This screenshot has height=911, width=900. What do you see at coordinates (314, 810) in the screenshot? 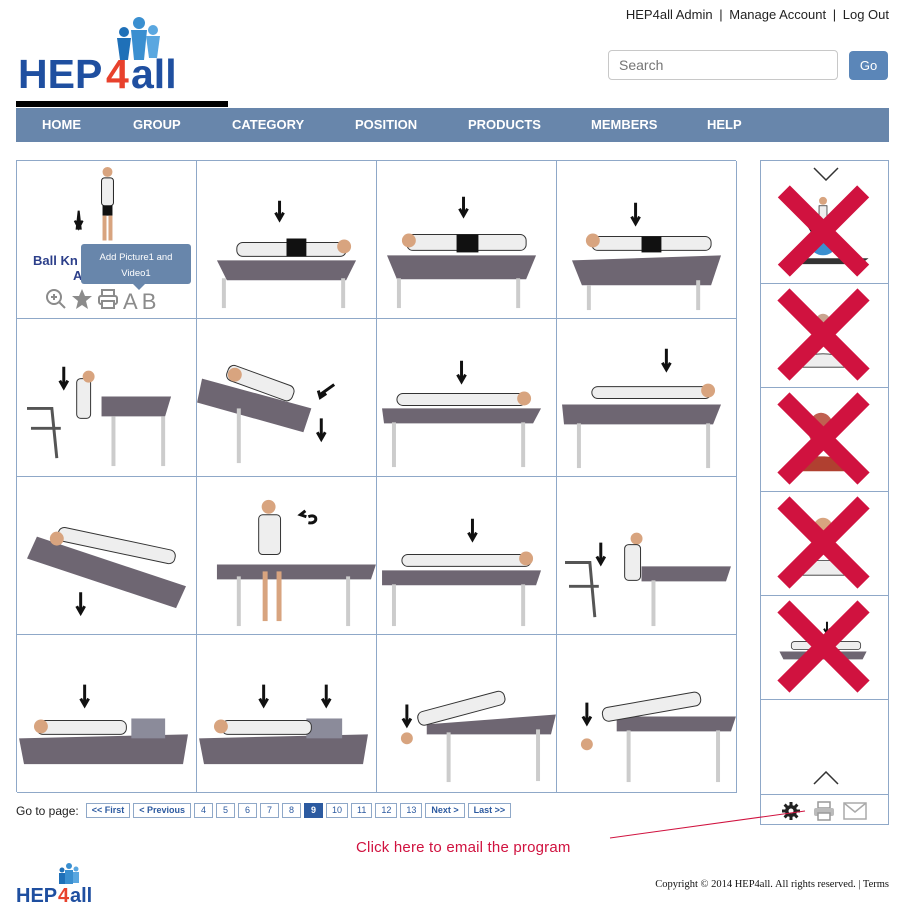
I see `current-page: 9` at bounding box center [314, 810].